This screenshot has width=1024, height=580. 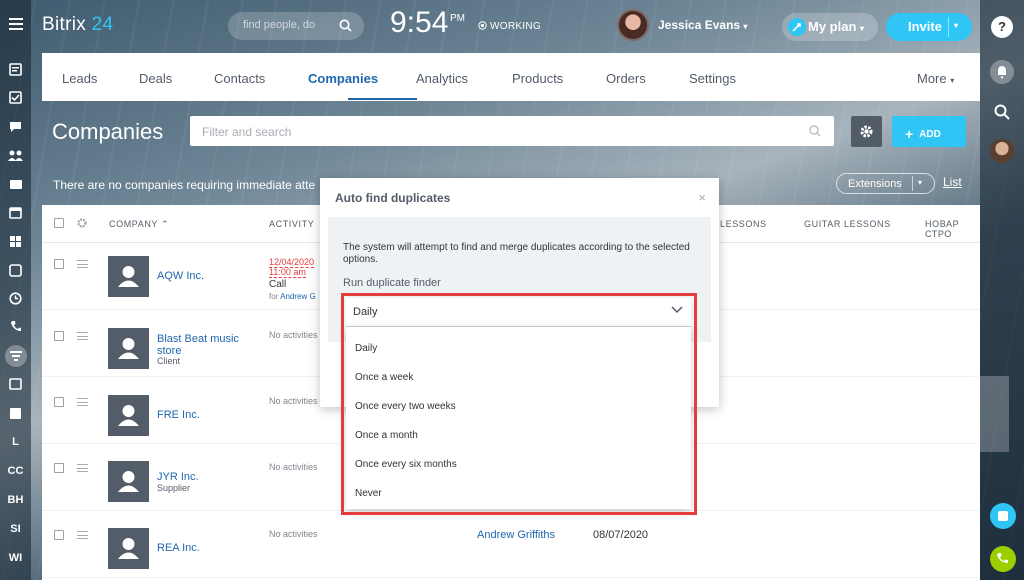 I want to click on company-name-link: REA Inc., so click(x=178, y=548).